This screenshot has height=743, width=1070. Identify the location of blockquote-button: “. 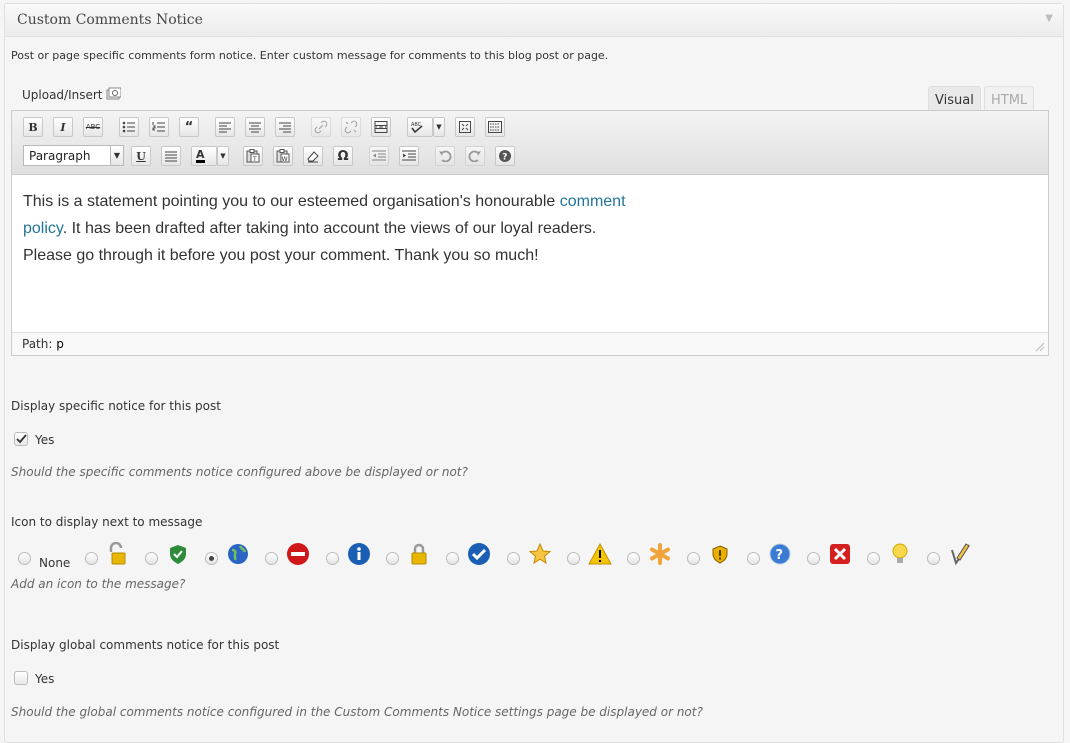
(189, 127).